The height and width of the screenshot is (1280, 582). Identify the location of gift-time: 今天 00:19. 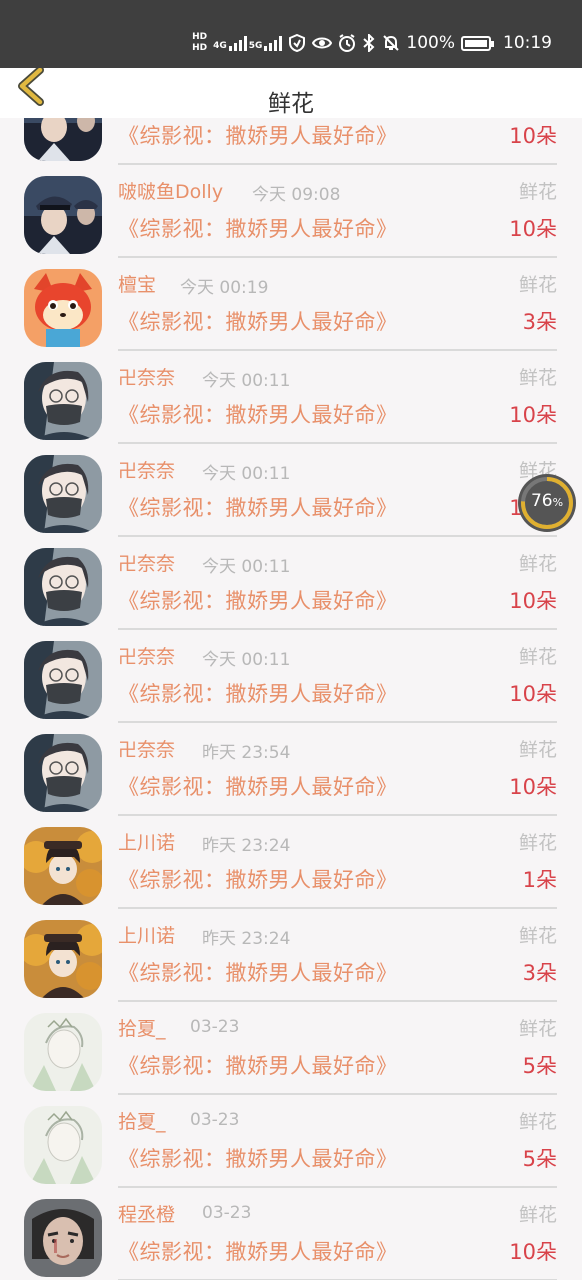
(224, 288).